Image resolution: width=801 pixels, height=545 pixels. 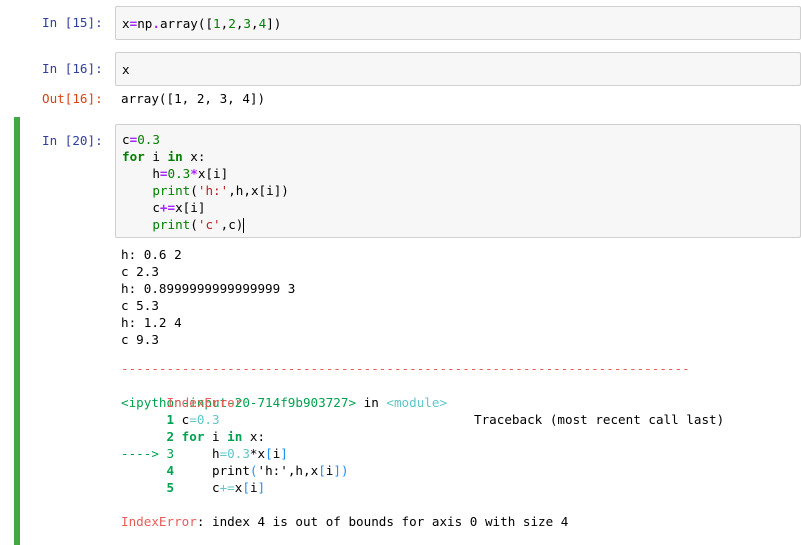 What do you see at coordinates (220, 190) in the screenshot?
I see `code-line: print('h:',h,x[i])` at bounding box center [220, 190].